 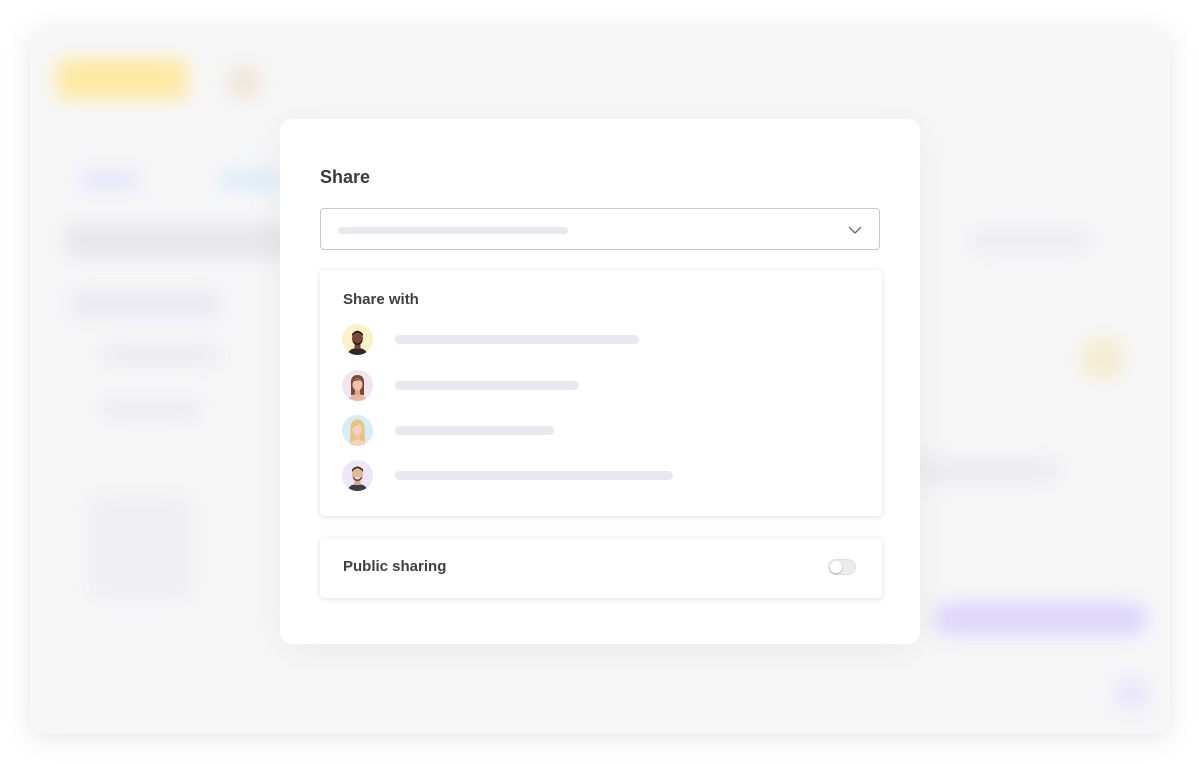 I want to click on chevron-down-icon, so click(x=855, y=230).